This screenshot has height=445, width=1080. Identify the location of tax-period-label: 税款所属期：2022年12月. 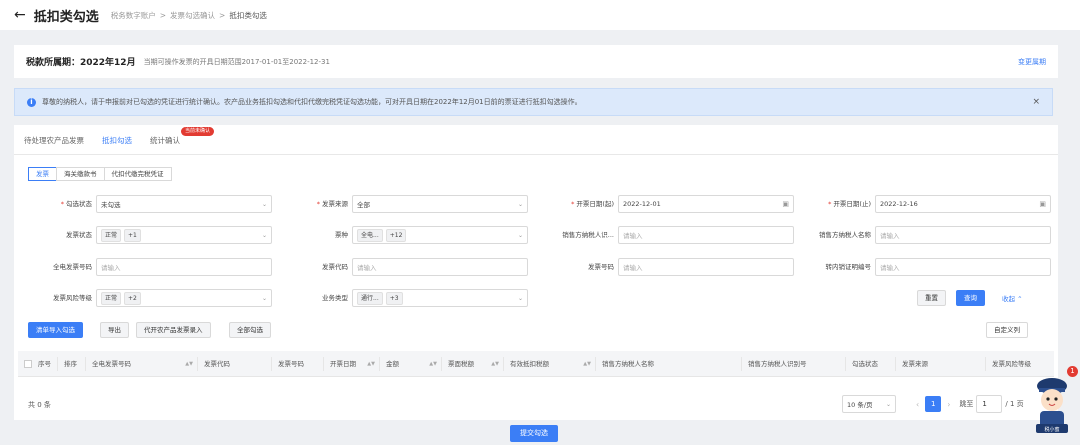
(81, 63).